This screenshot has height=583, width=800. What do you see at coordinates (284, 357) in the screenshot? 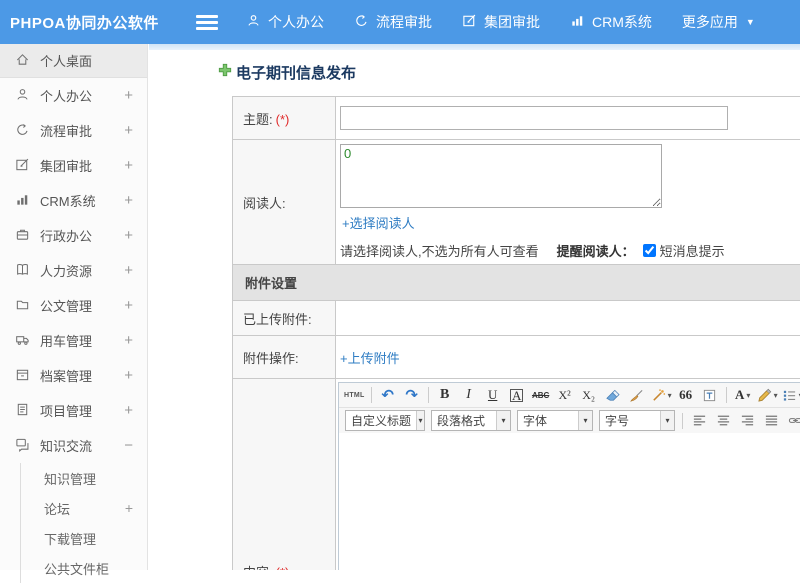
I see `attachment-ops-label-cell: 附件操作:` at bounding box center [284, 357].